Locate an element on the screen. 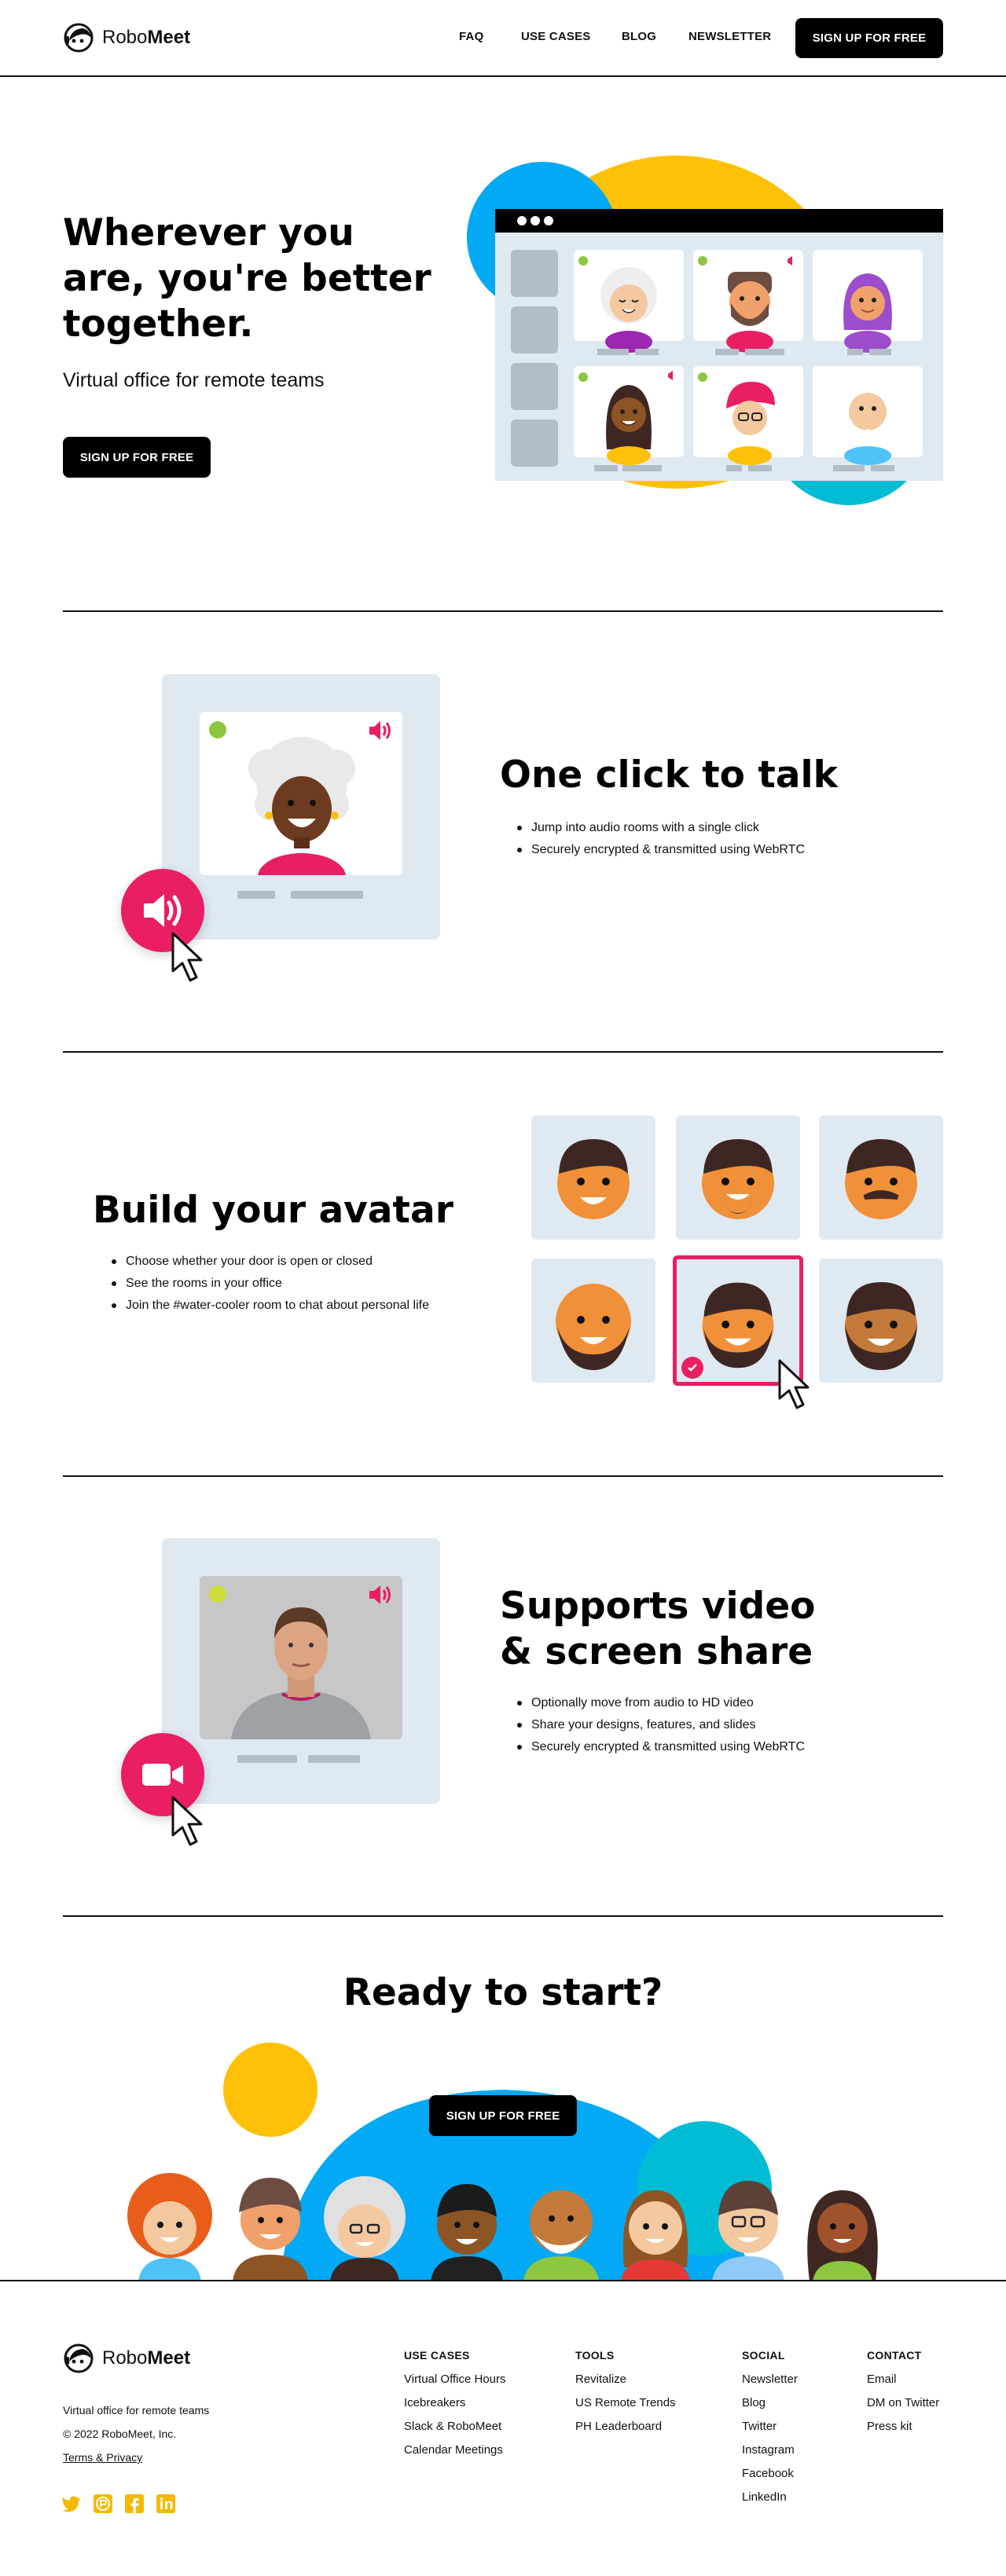  video-feed-card is located at coordinates (301, 1657).